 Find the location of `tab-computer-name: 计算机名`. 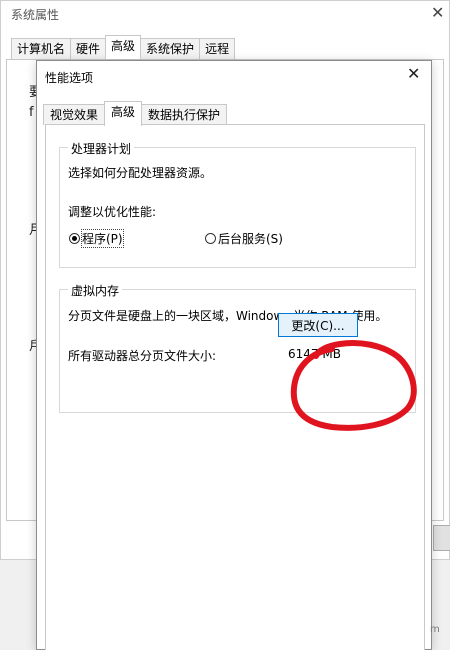

tab-computer-name: 计算机名 is located at coordinates (41, 48).